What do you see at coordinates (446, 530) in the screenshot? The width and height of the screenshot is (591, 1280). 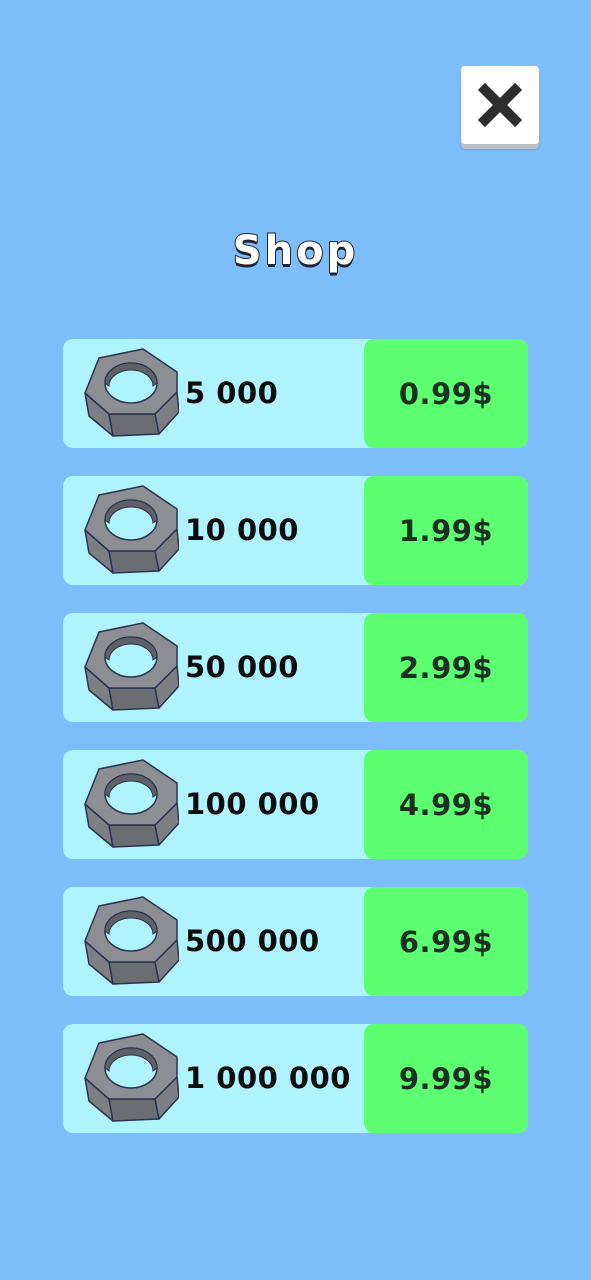 I see `buy-price-button: 1.99$` at bounding box center [446, 530].